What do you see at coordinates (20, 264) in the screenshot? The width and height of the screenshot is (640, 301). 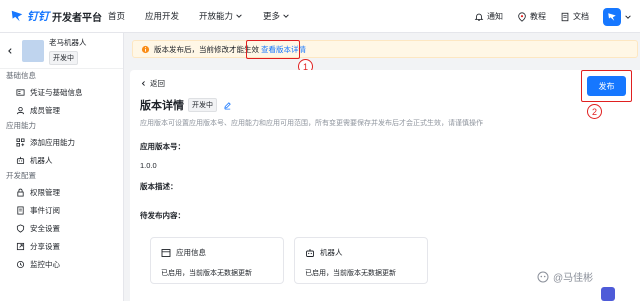 I see `monitor-icon` at bounding box center [20, 264].